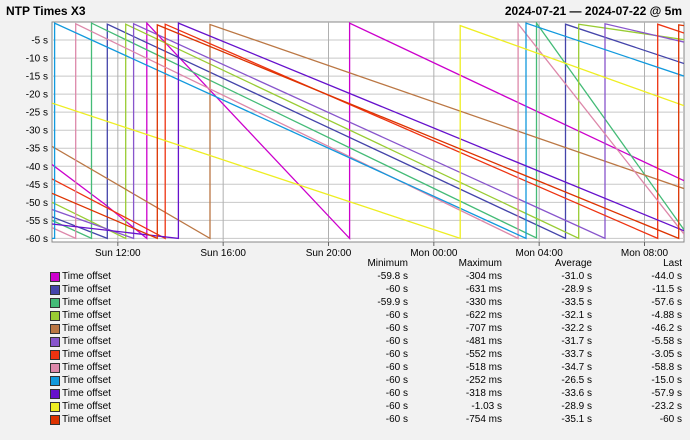 This screenshot has width=690, height=440. I want to click on x-tick-label: Sun 20:00, so click(329, 252).